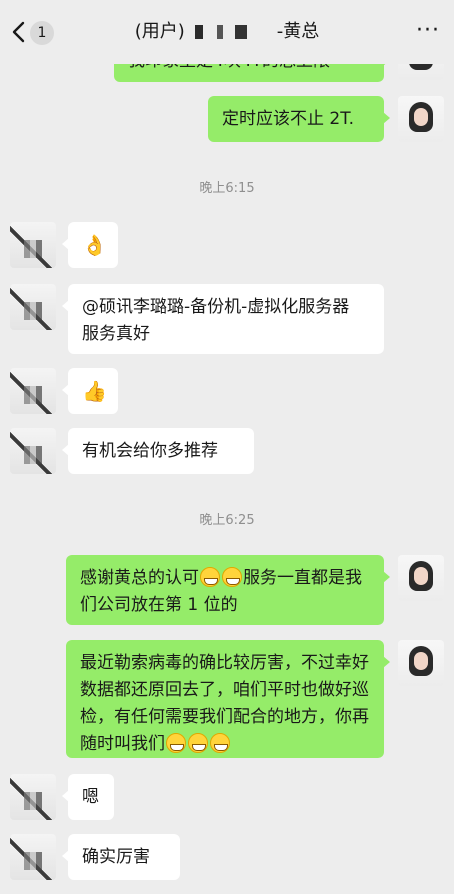 The height and width of the screenshot is (894, 454). I want to click on message-bubble-other: 确实厉害, so click(121, 857).